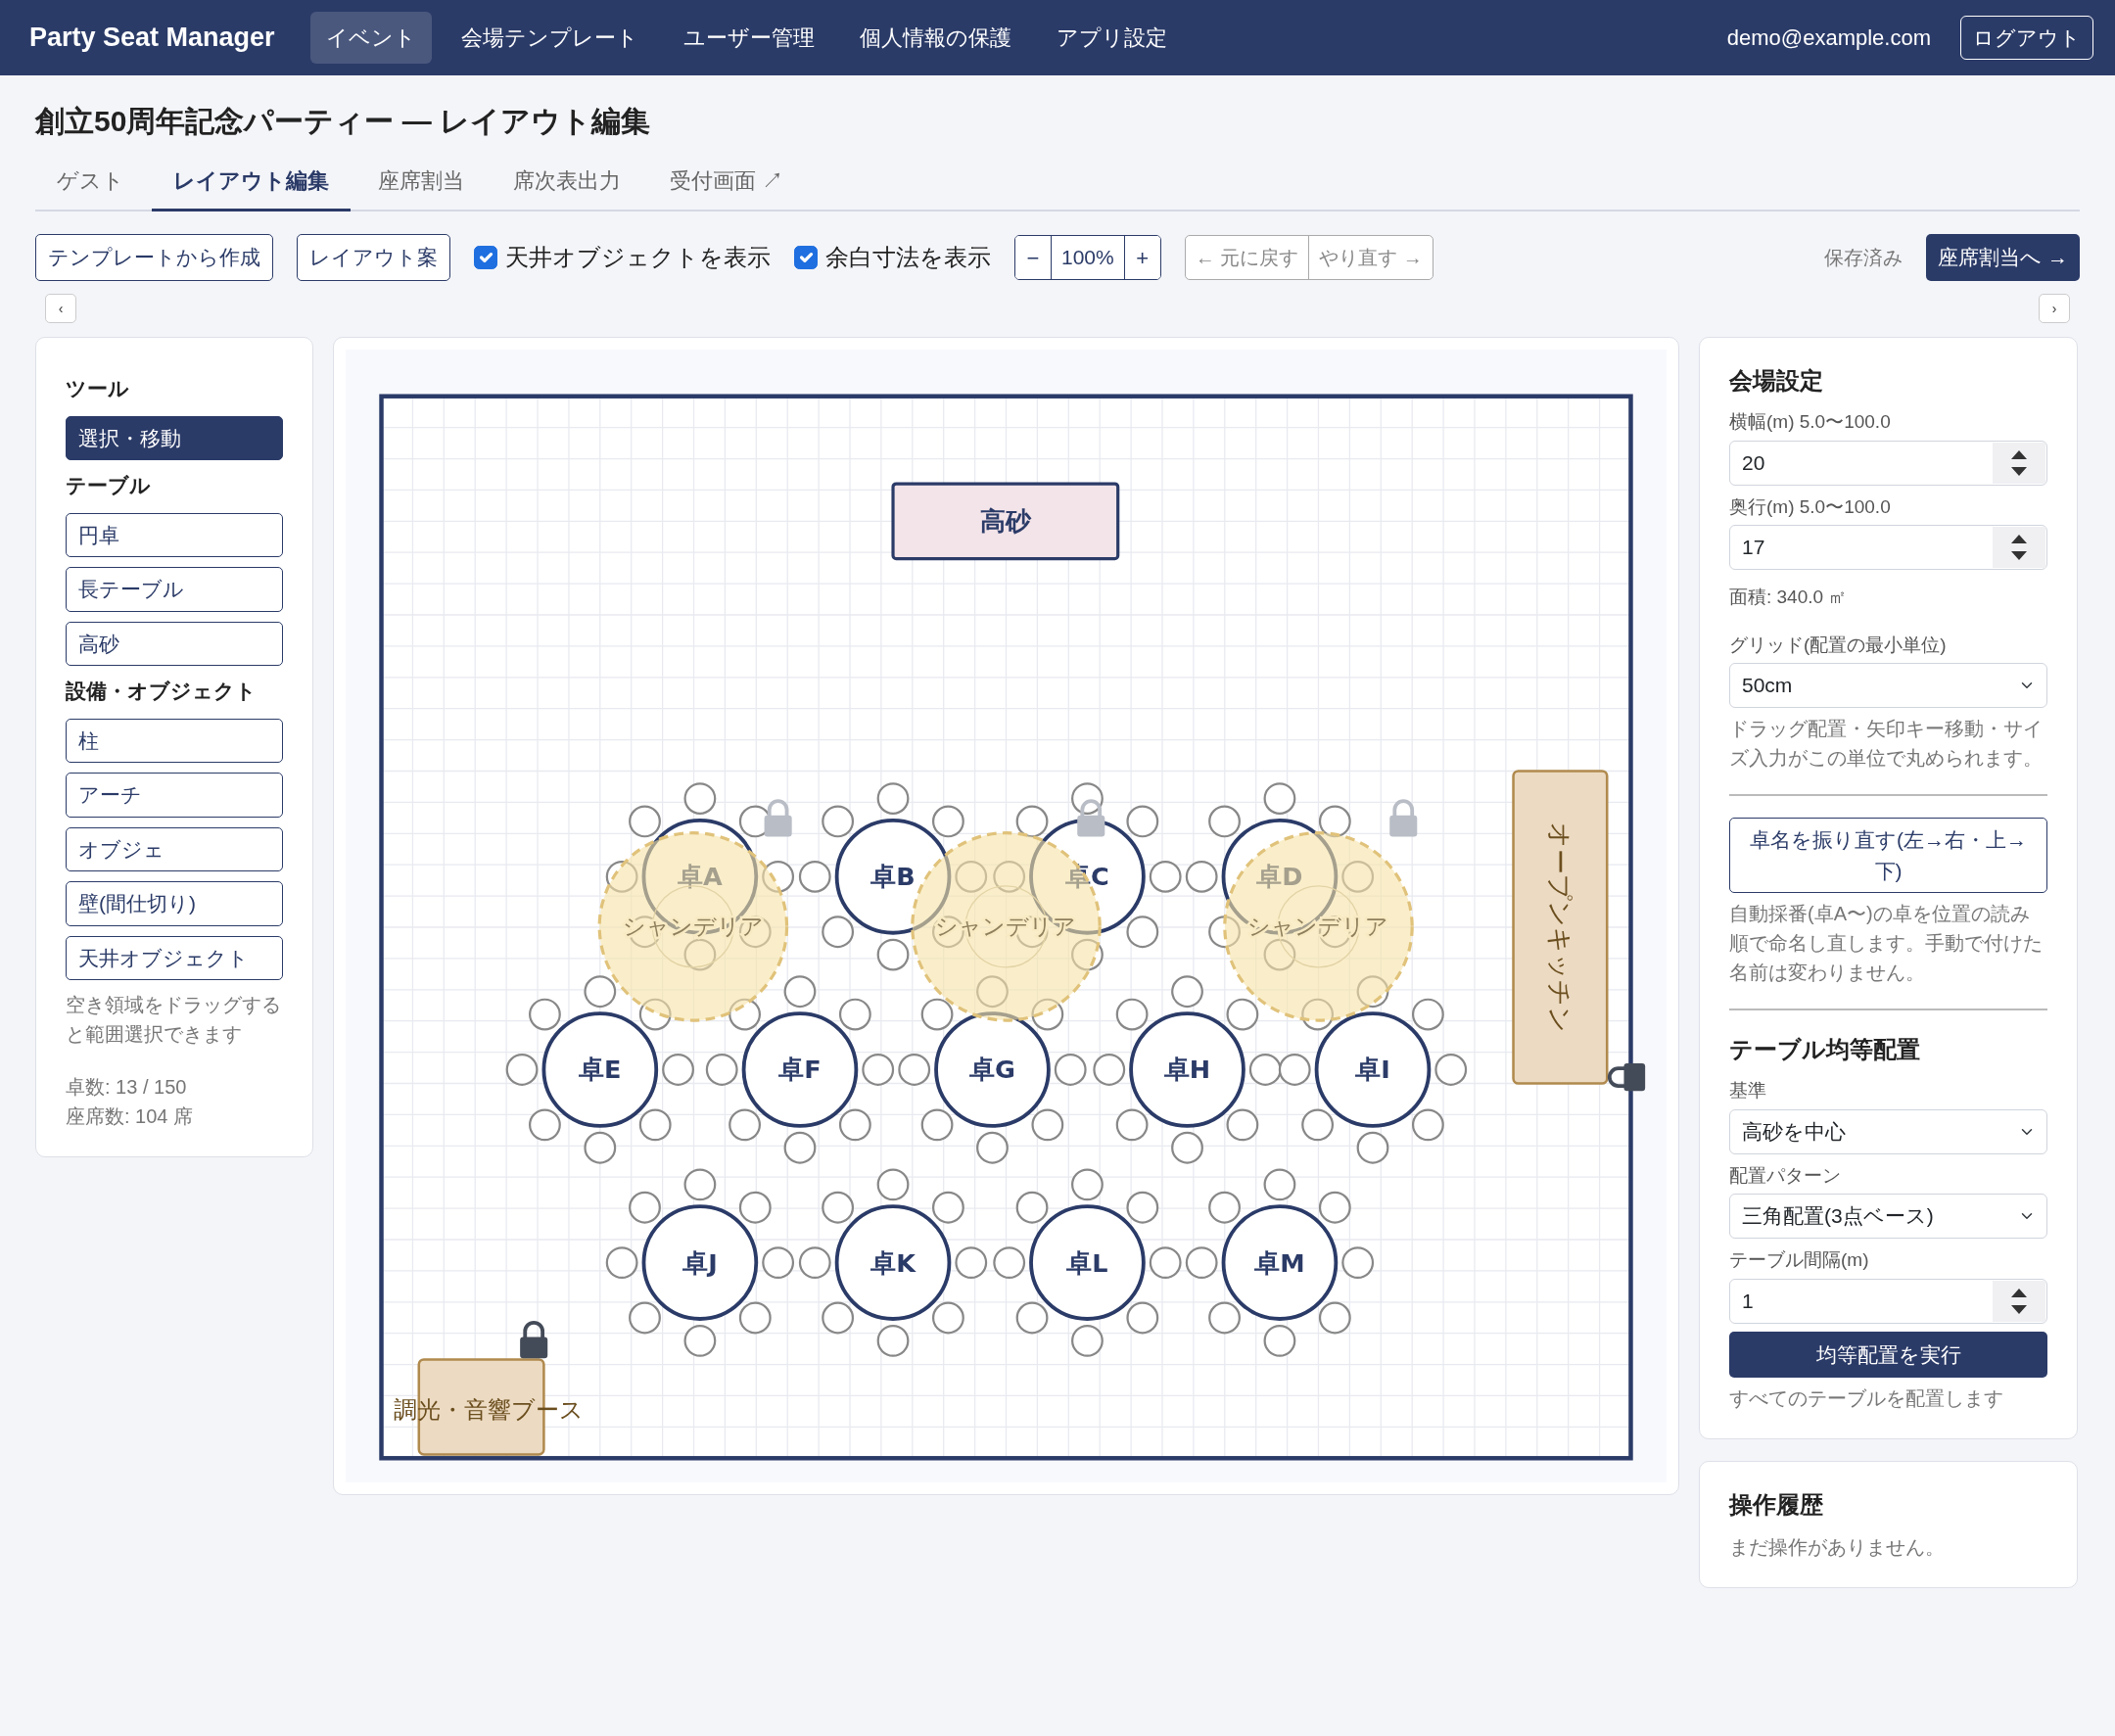 The width and height of the screenshot is (2115, 1736). What do you see at coordinates (373, 257) in the screenshot?
I see `toolbar-button: レイアウト案` at bounding box center [373, 257].